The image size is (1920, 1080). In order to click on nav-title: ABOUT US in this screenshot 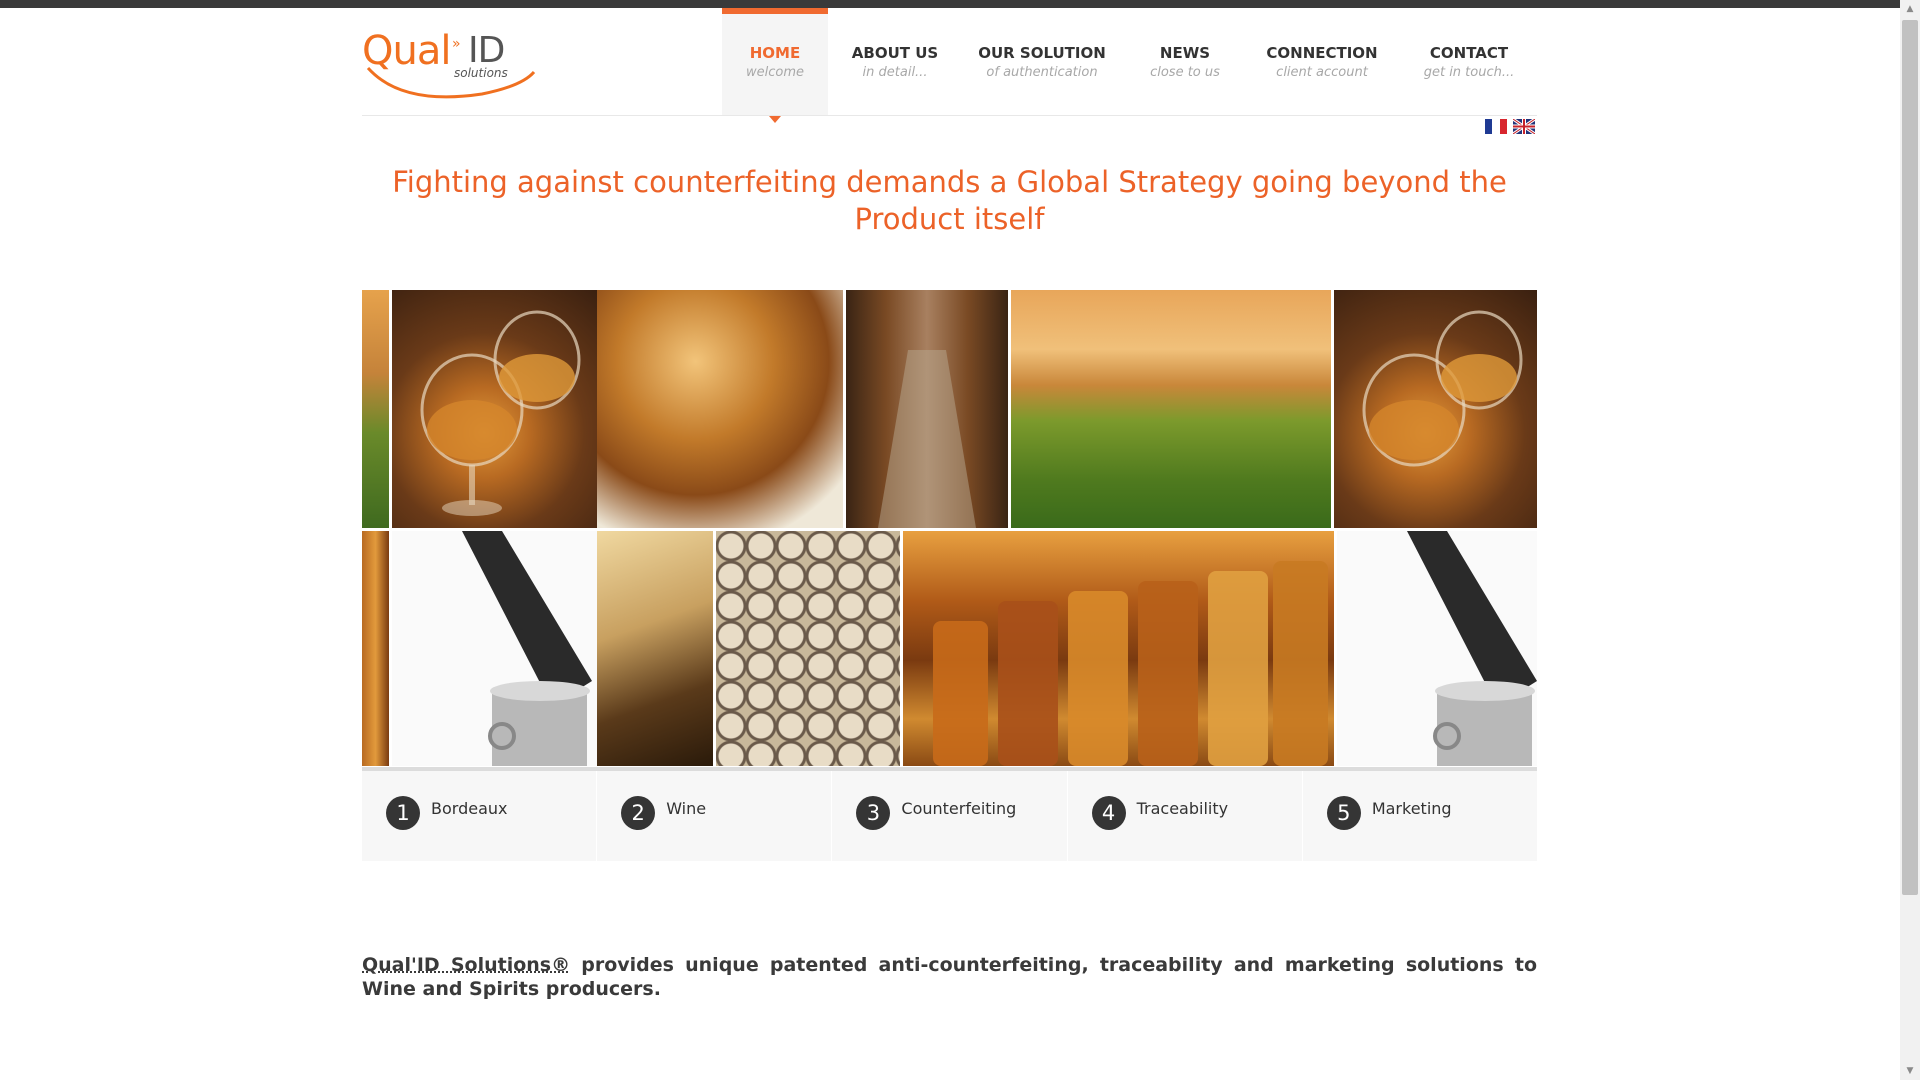, I will do `click(895, 53)`.